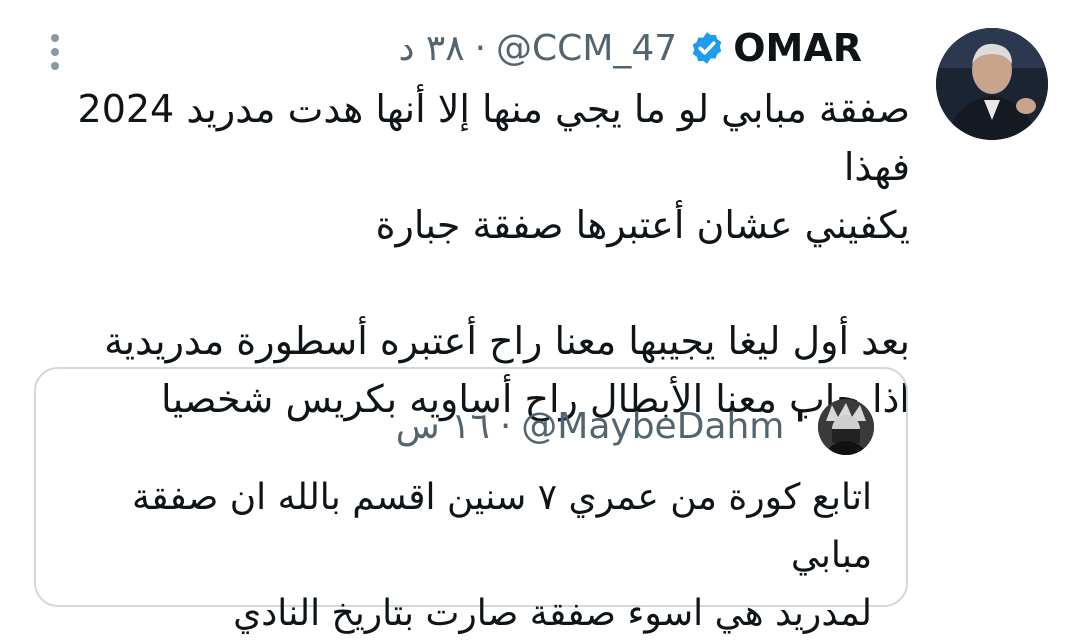  Describe the element at coordinates (707, 48) in the screenshot. I see `verified-badge-icon` at that location.